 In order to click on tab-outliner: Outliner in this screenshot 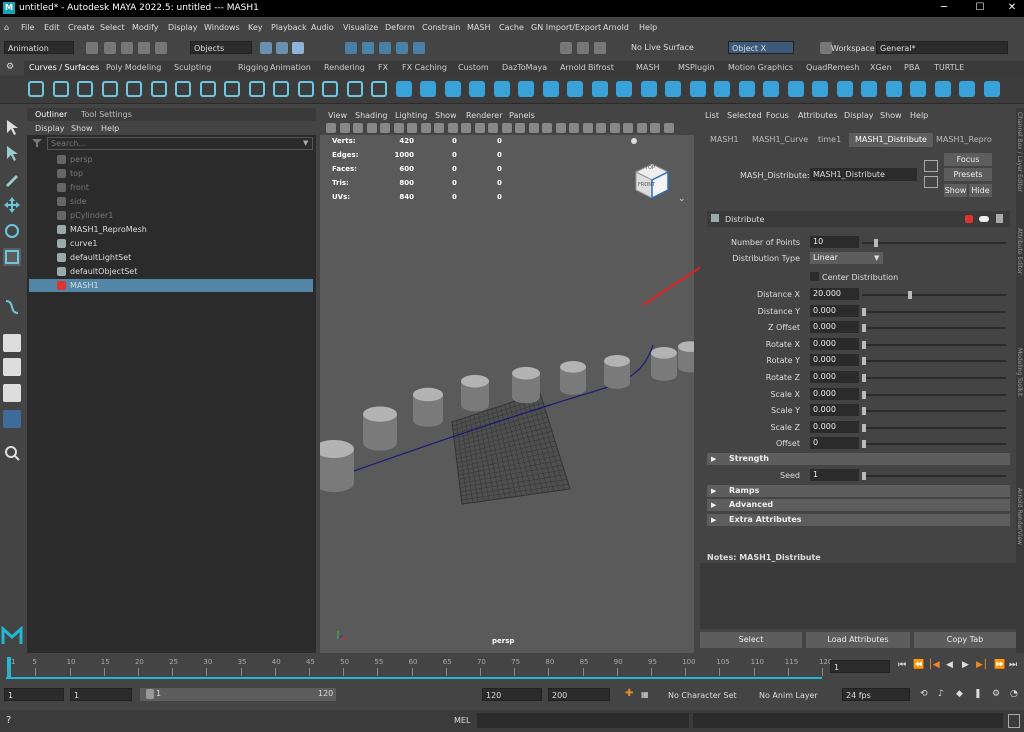, I will do `click(51, 114)`.